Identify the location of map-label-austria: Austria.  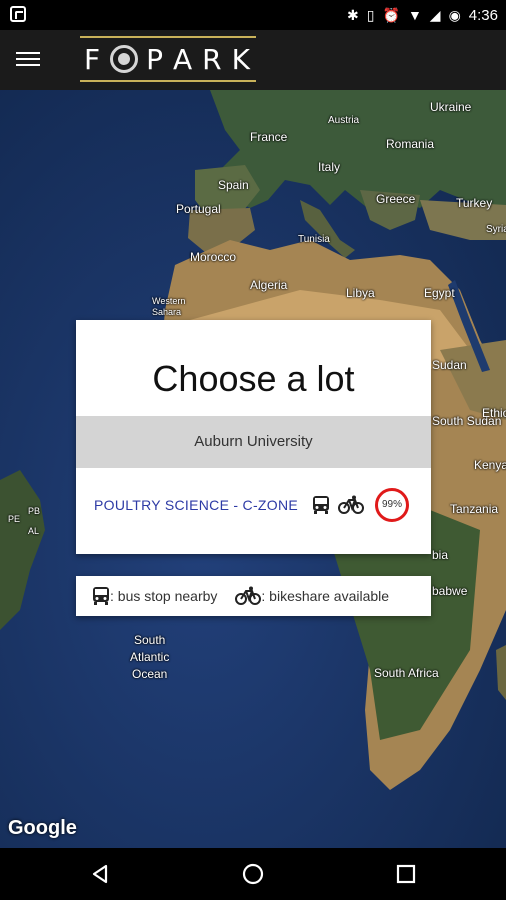
(344, 120).